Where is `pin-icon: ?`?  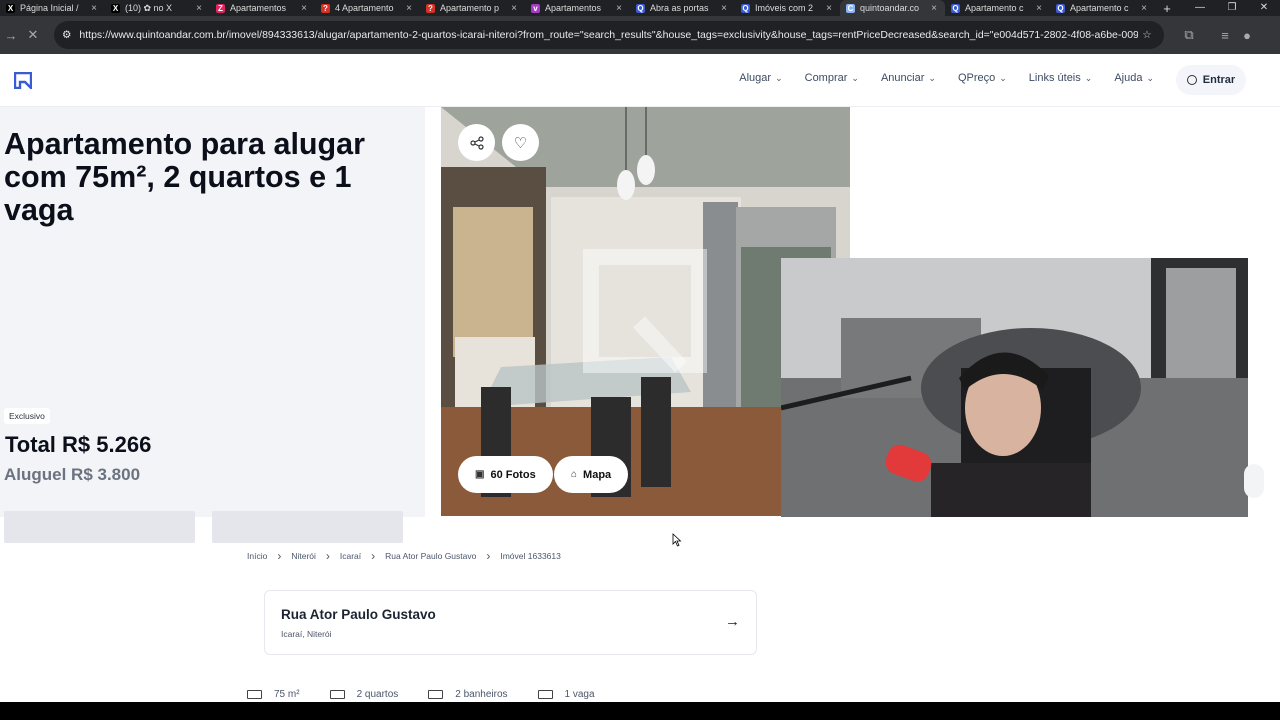 pin-icon: ? is located at coordinates (325, 8).